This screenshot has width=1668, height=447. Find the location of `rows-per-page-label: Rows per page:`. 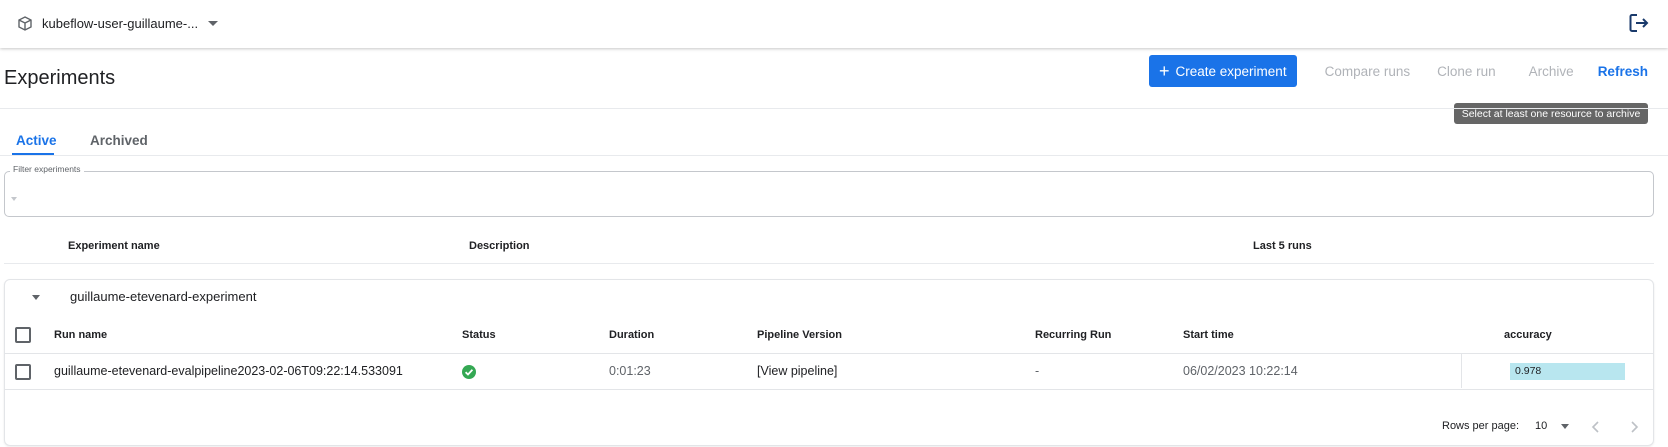

rows-per-page-label: Rows per page: is located at coordinates (1481, 426).